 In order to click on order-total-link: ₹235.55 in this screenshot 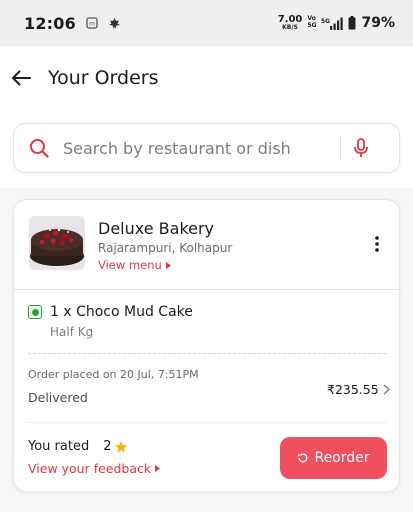, I will do `click(358, 389)`.